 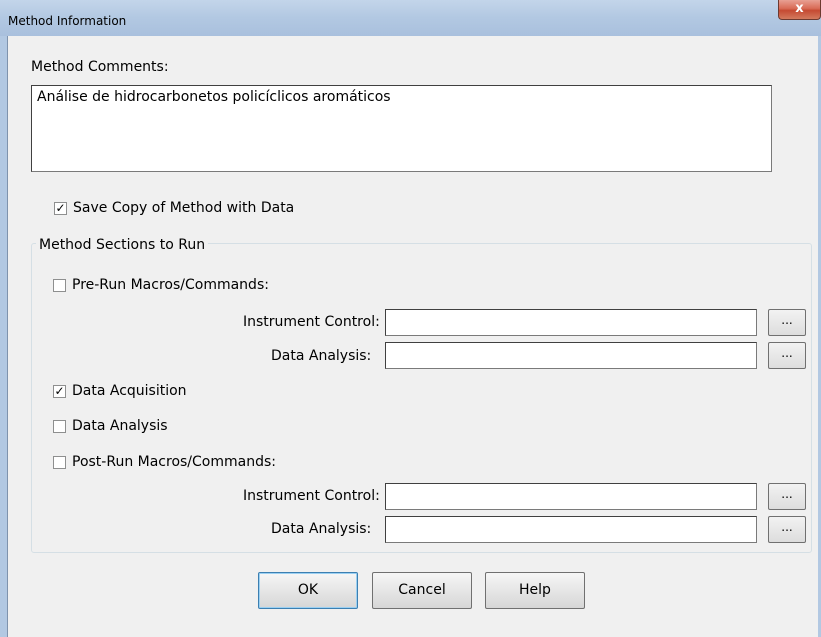 I want to click on title-bar: Method Information, so click(x=410, y=18).